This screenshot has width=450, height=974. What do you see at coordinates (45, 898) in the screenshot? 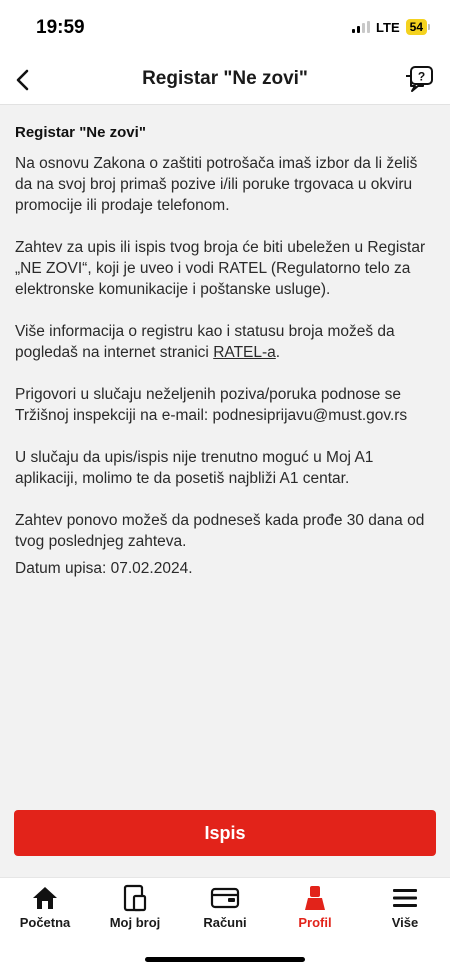
I see `home-icon` at bounding box center [45, 898].